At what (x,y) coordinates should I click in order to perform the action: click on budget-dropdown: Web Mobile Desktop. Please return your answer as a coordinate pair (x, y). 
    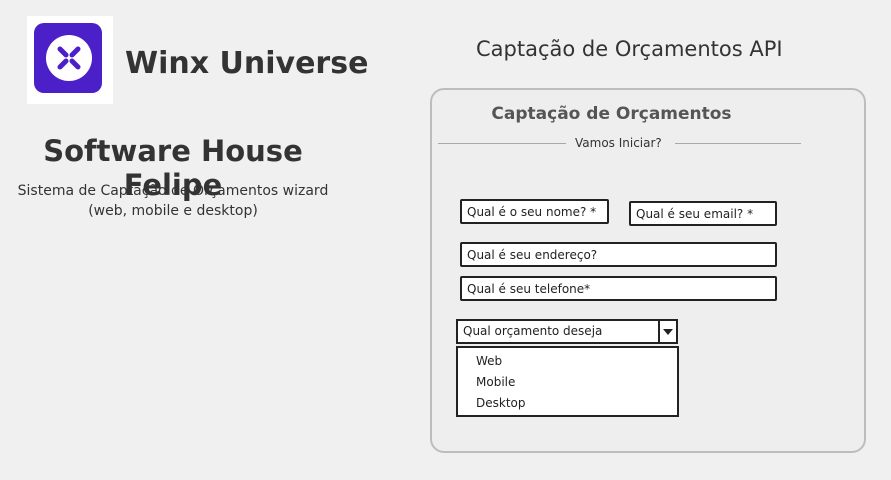
    Looking at the image, I should click on (567, 381).